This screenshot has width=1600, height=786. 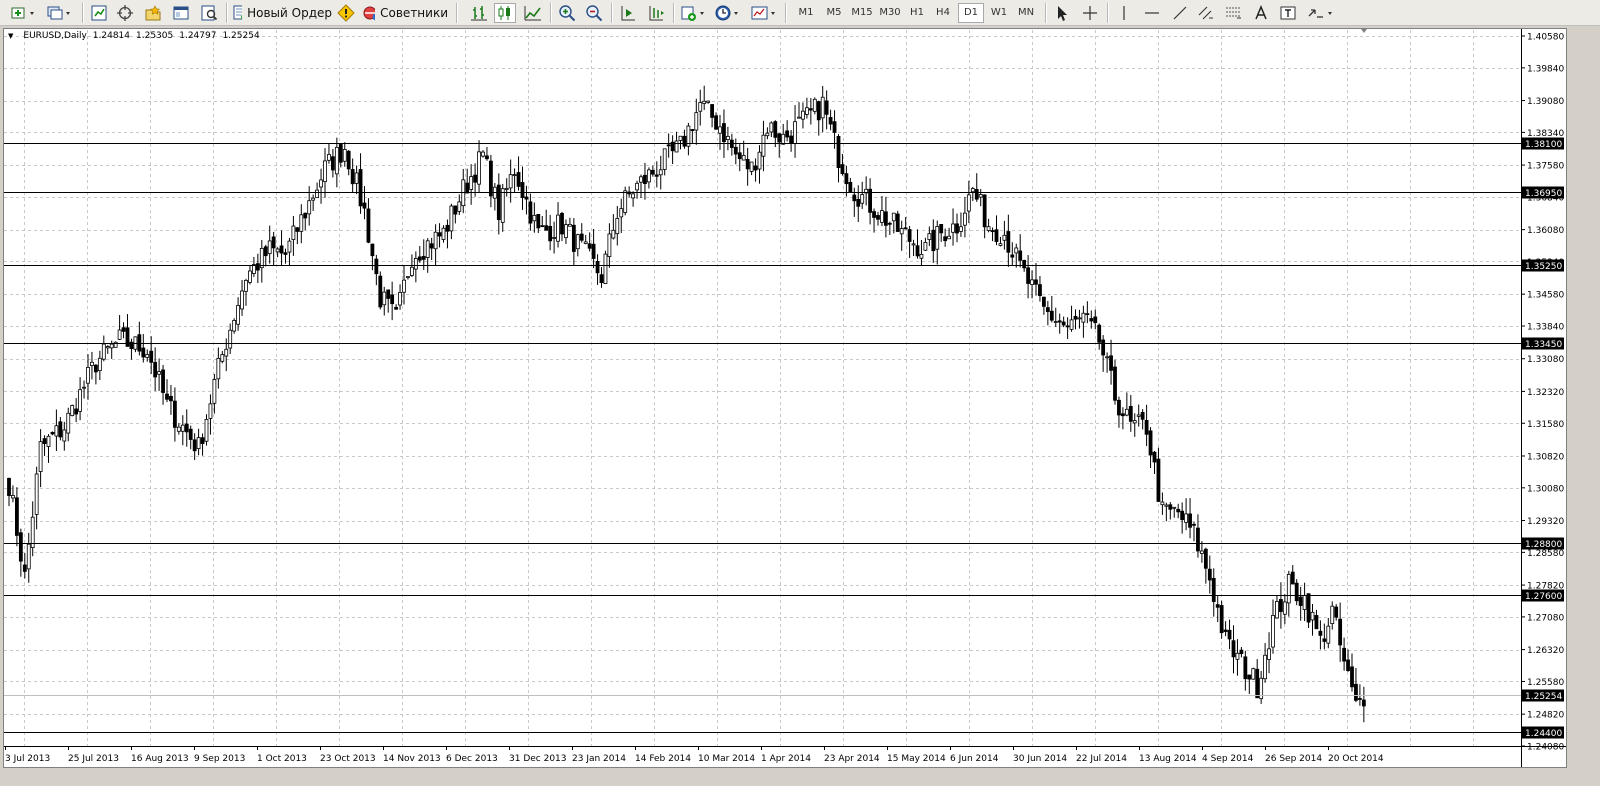 What do you see at coordinates (198, 36) in the screenshot?
I see `symbol-low: 1.24797` at bounding box center [198, 36].